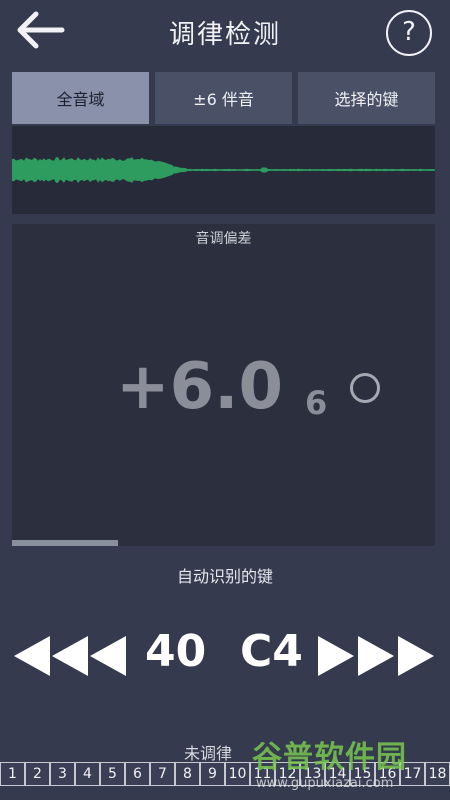 This screenshot has width=450, height=800. Describe the element at coordinates (409, 33) in the screenshot. I see `help-button: ?` at that location.